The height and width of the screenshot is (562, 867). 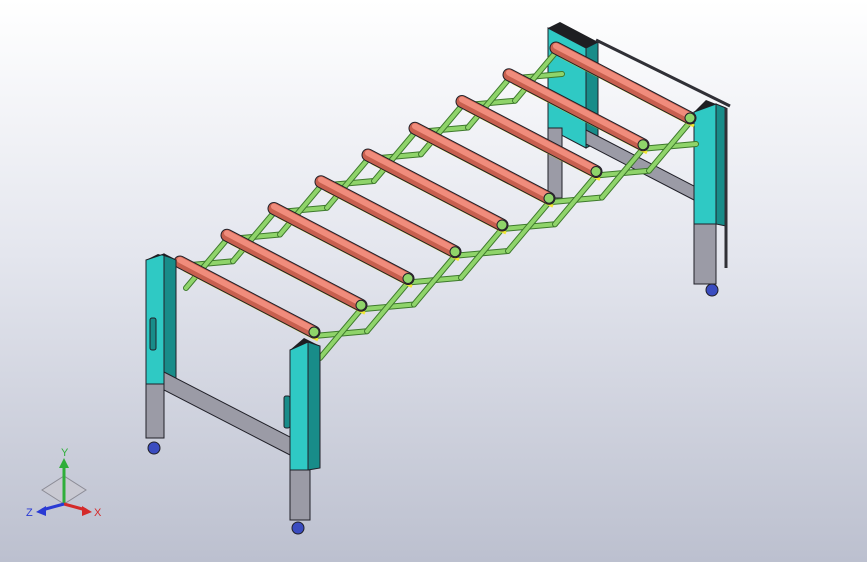 I want to click on y-axis-label: Y, so click(x=65, y=453).